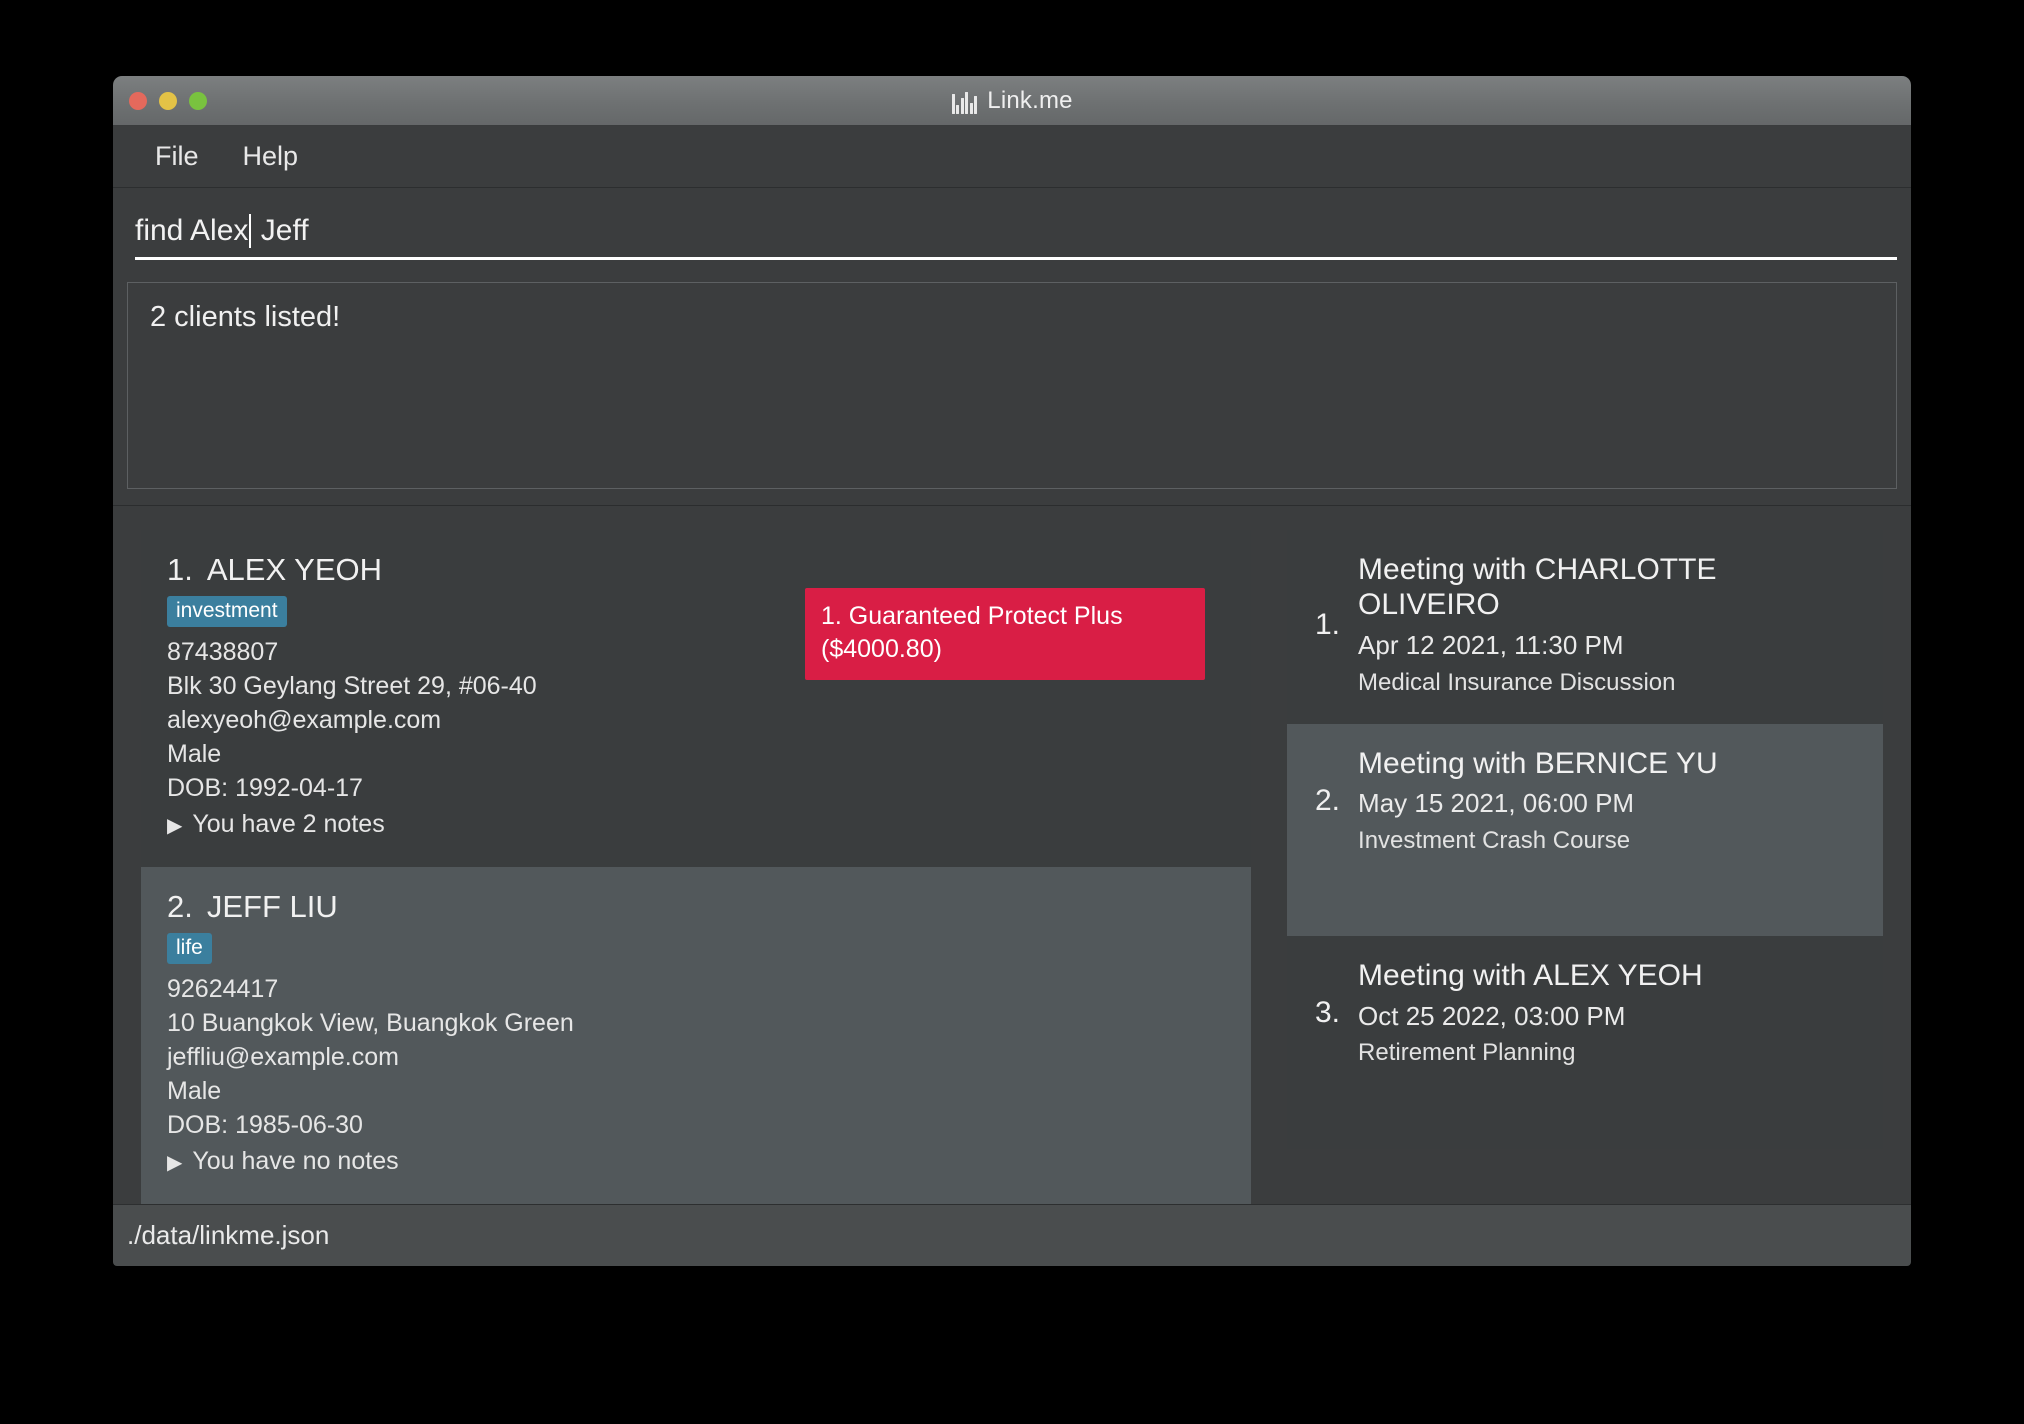  I want to click on client-index: 2., so click(180, 907).